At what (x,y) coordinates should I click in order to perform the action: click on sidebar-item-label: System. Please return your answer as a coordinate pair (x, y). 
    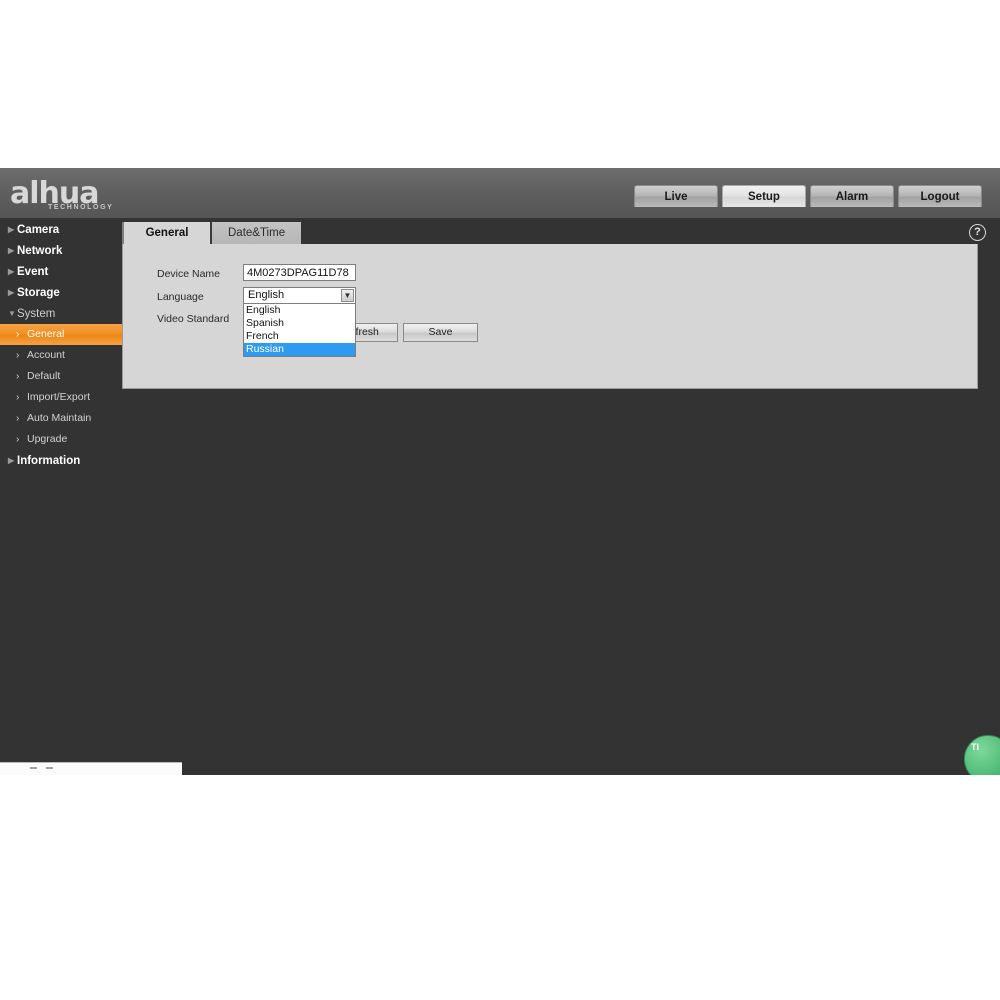
    Looking at the image, I should click on (36, 314).